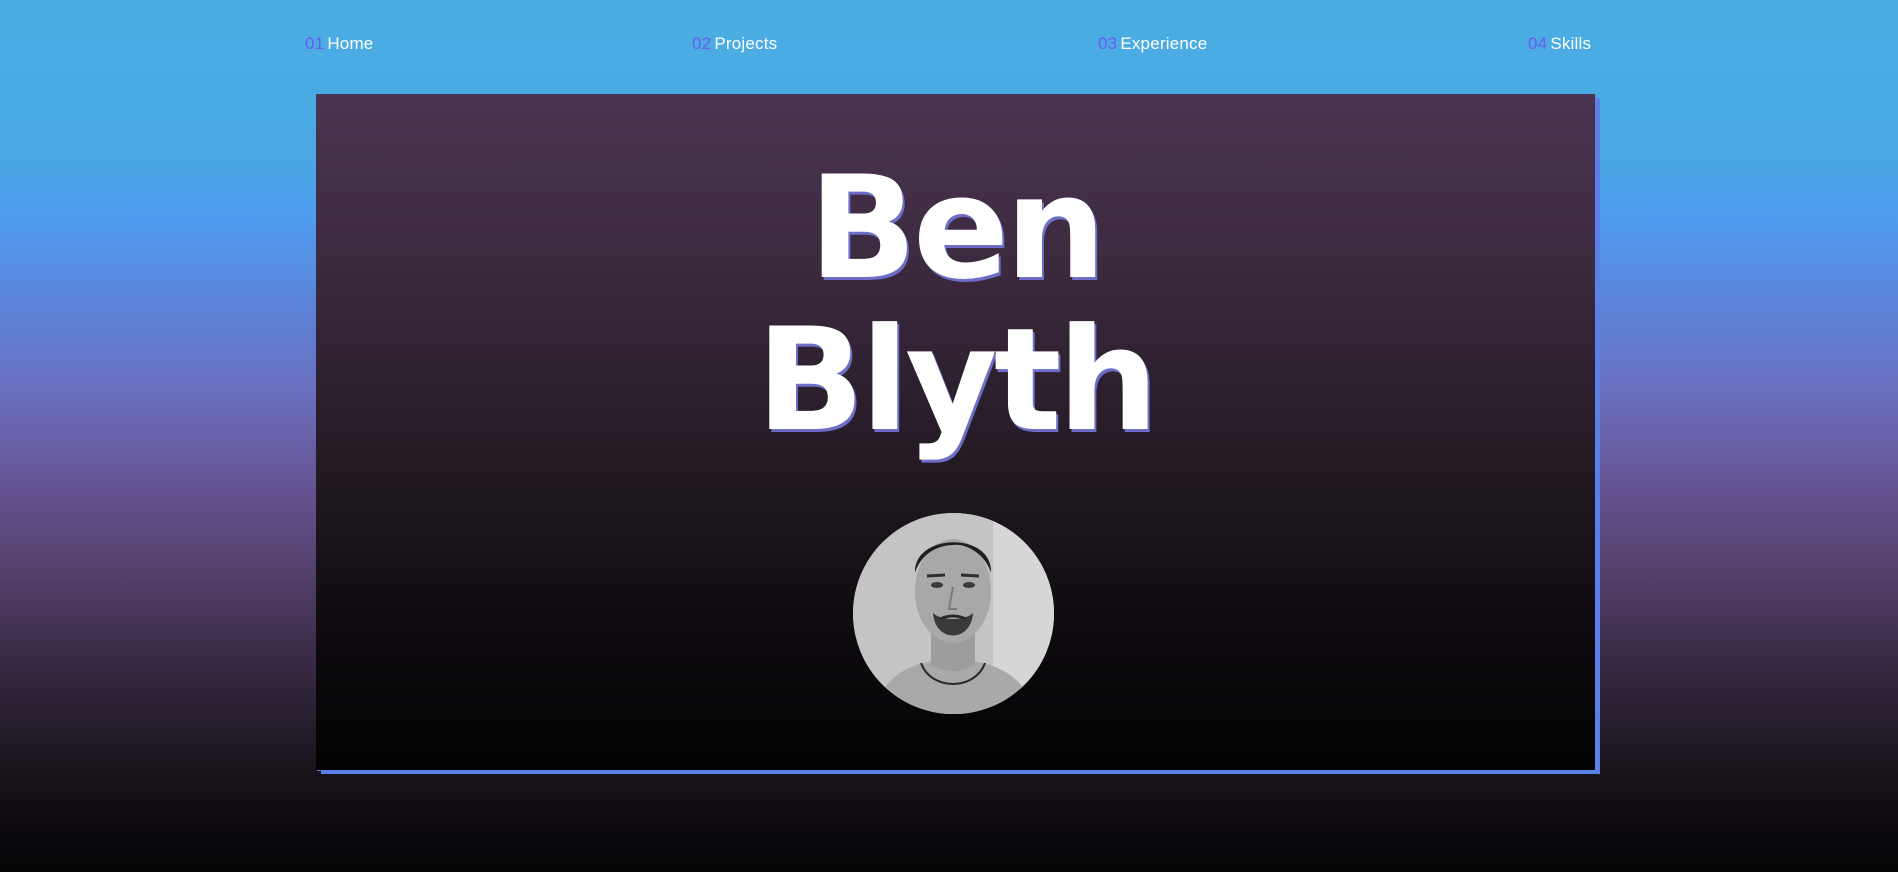 The image size is (1898, 872). I want to click on hero-first-name: Ben, so click(957, 228).